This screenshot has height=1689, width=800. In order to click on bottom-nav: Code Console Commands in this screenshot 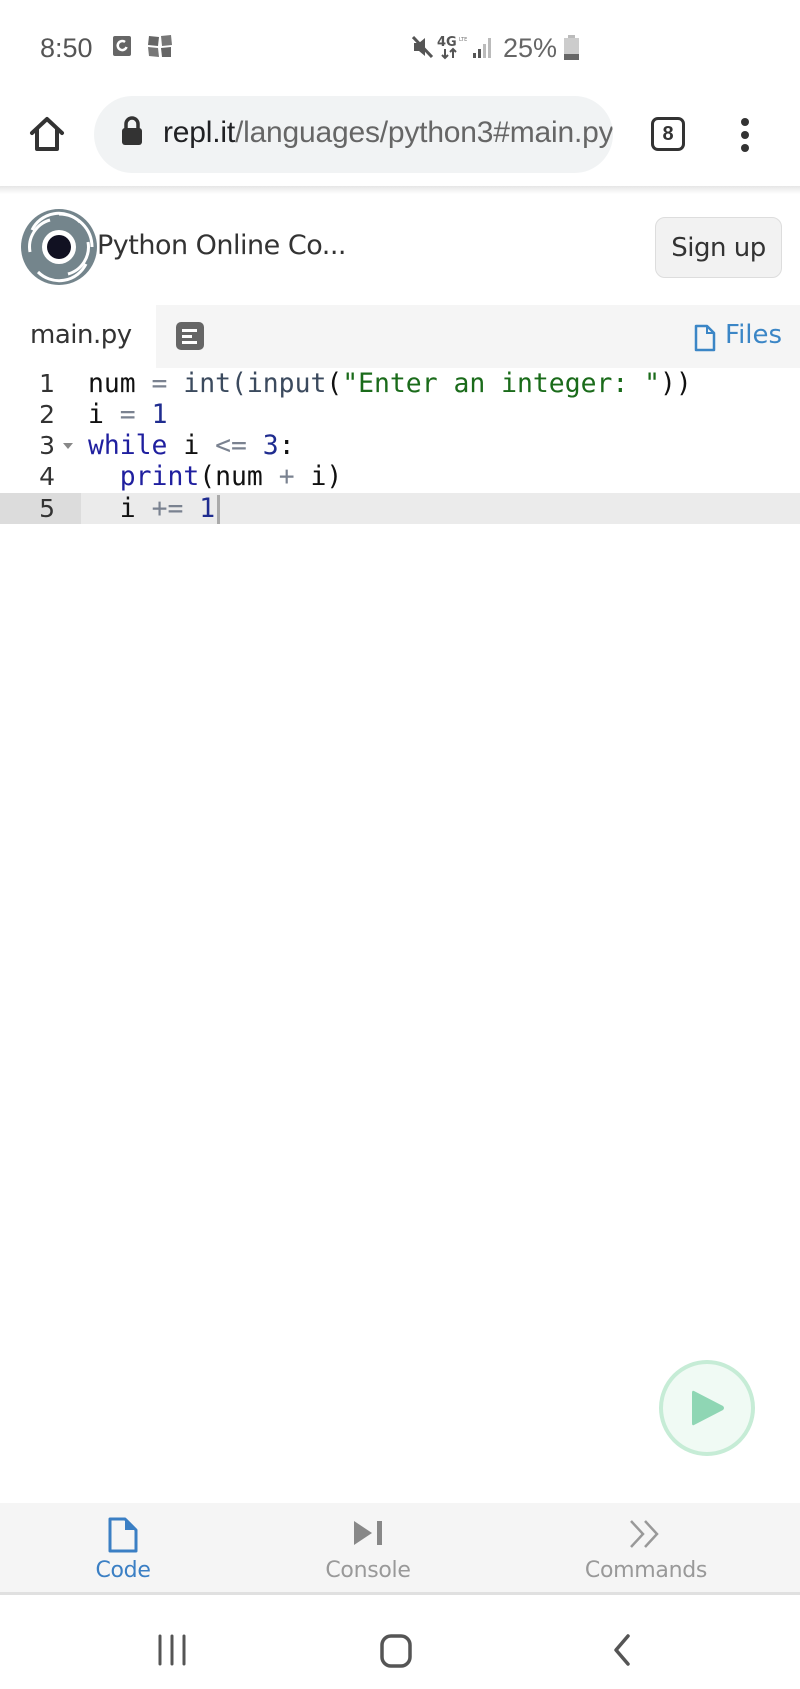, I will do `click(400, 1549)`.